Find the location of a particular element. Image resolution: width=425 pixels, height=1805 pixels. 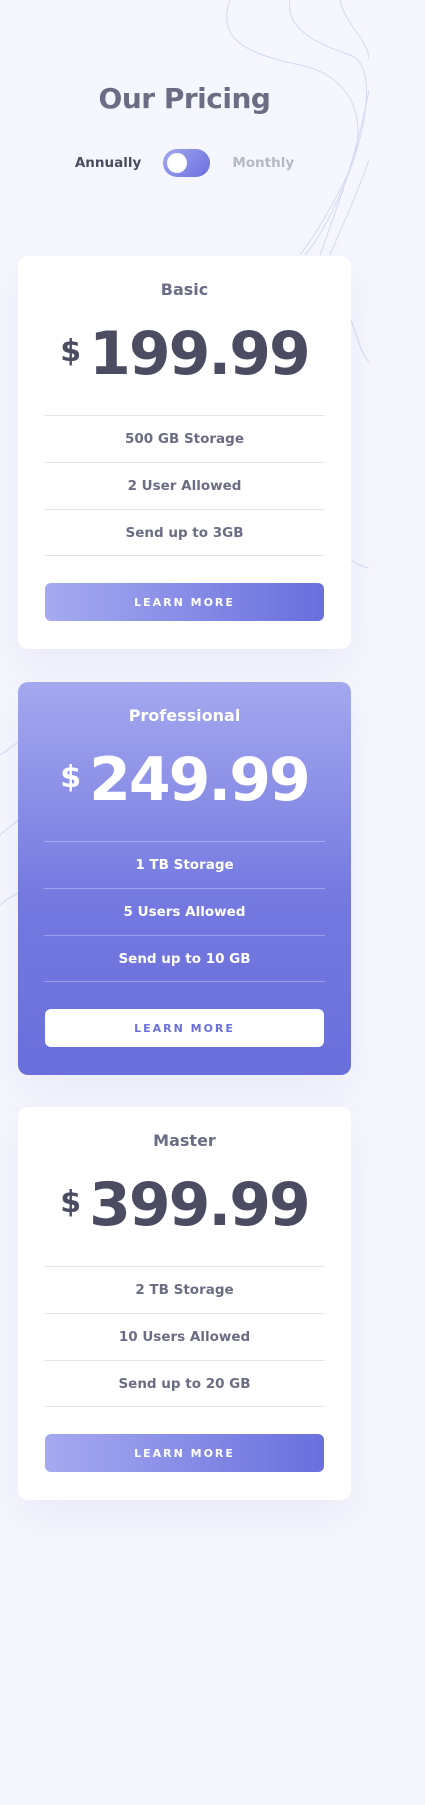

plan-price: $ 399.99 is located at coordinates (184, 1206).